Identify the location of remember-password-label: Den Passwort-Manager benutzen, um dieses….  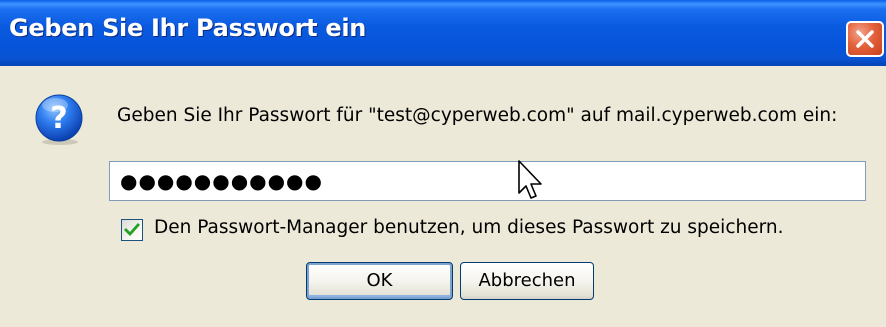
(468, 227).